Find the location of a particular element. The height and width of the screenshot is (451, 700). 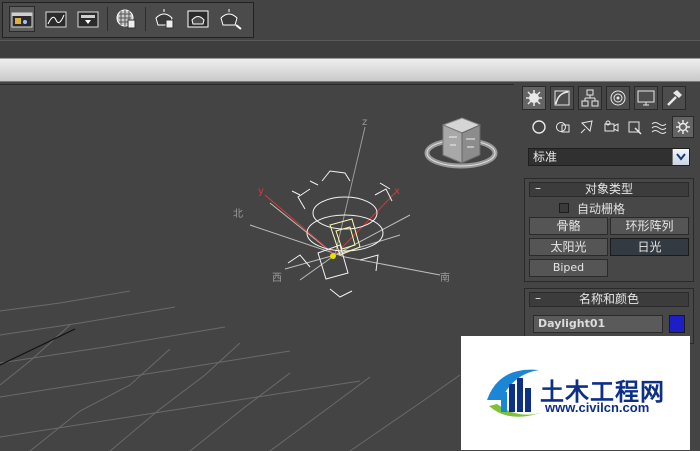

subtab-shapes is located at coordinates (563, 127).